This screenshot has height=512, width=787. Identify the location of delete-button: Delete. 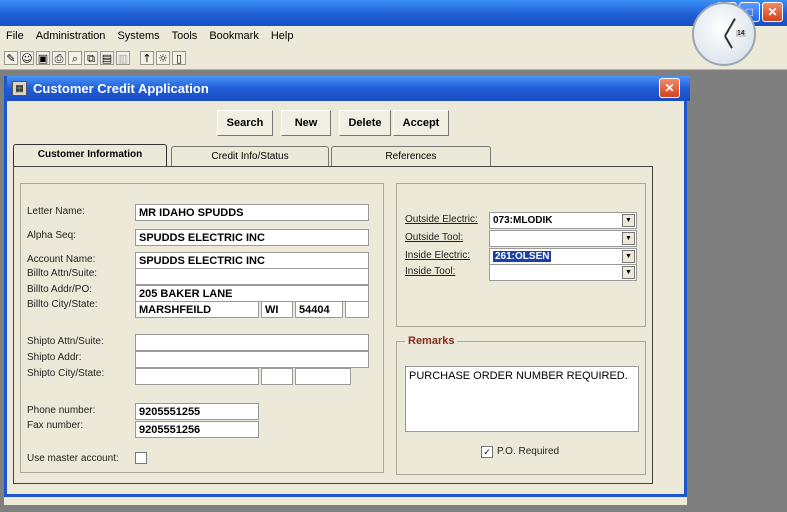
(365, 123).